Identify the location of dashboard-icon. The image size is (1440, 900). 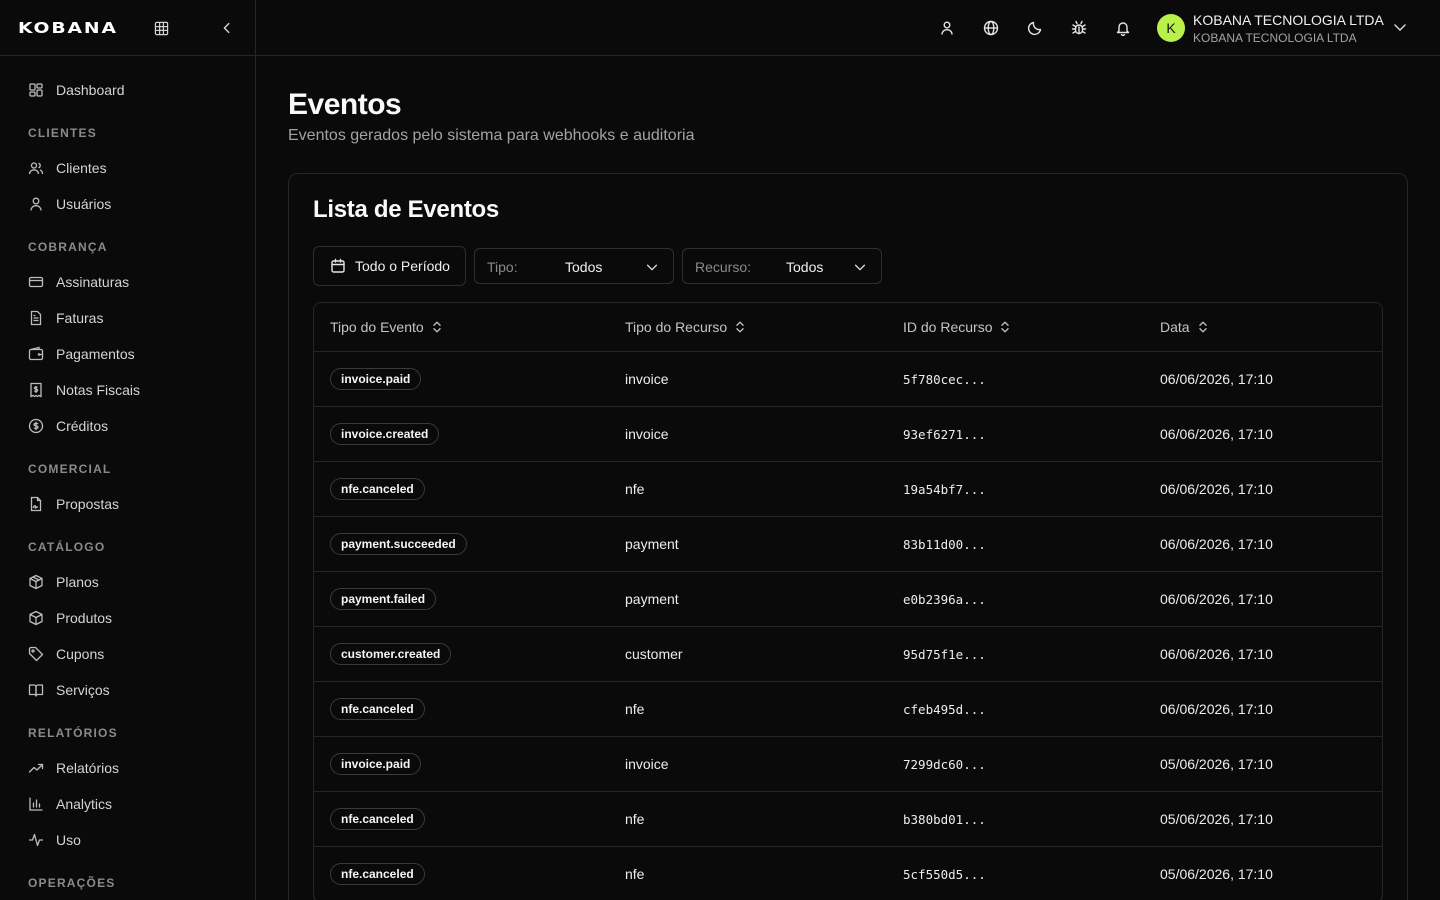
(36, 90).